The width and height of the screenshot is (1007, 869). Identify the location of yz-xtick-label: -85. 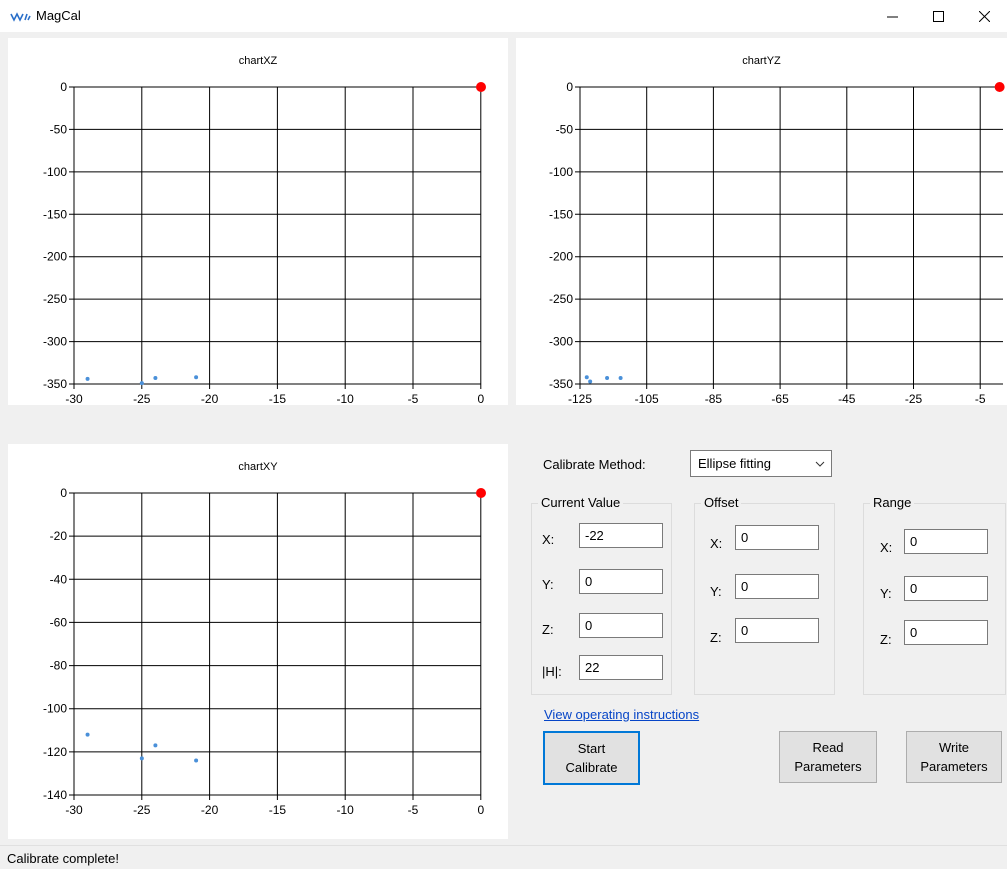
(714, 398).